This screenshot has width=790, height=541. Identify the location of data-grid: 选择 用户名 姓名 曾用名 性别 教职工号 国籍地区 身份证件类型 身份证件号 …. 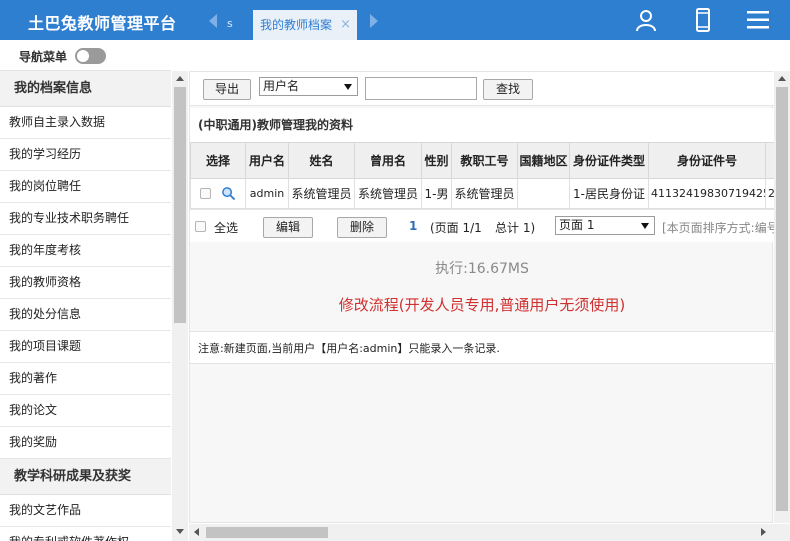
(482, 192).